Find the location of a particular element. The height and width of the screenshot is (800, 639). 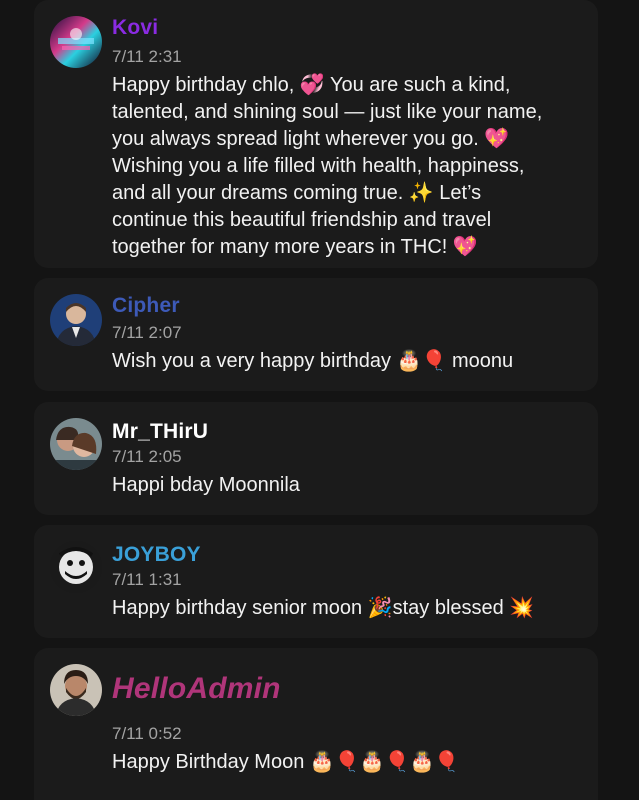

message-text: Happi bday Moonnila is located at coordinates (206, 485).